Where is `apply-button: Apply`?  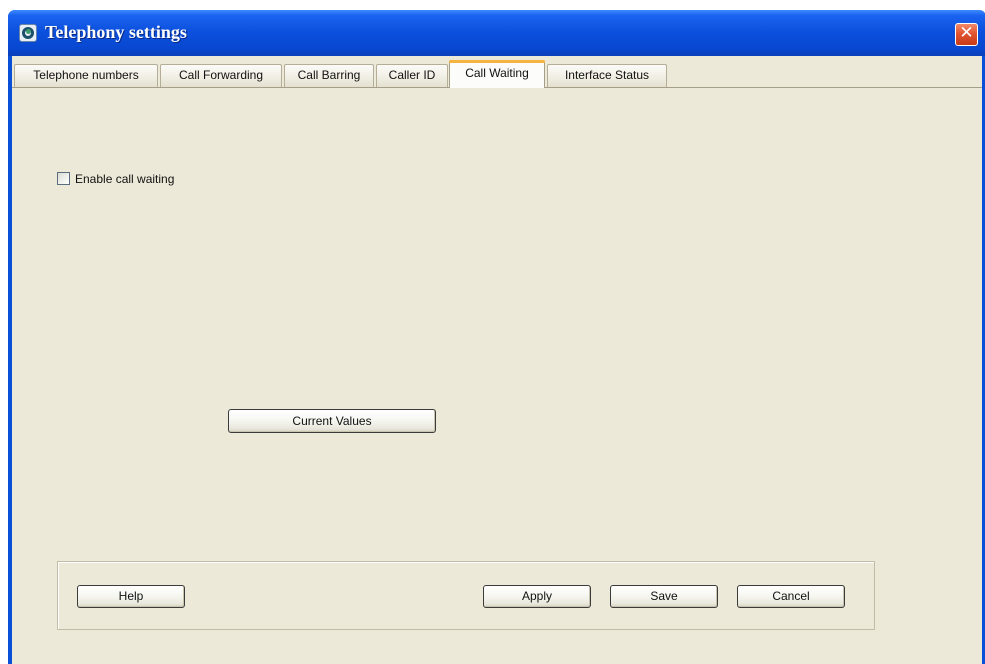
apply-button: Apply is located at coordinates (537, 596).